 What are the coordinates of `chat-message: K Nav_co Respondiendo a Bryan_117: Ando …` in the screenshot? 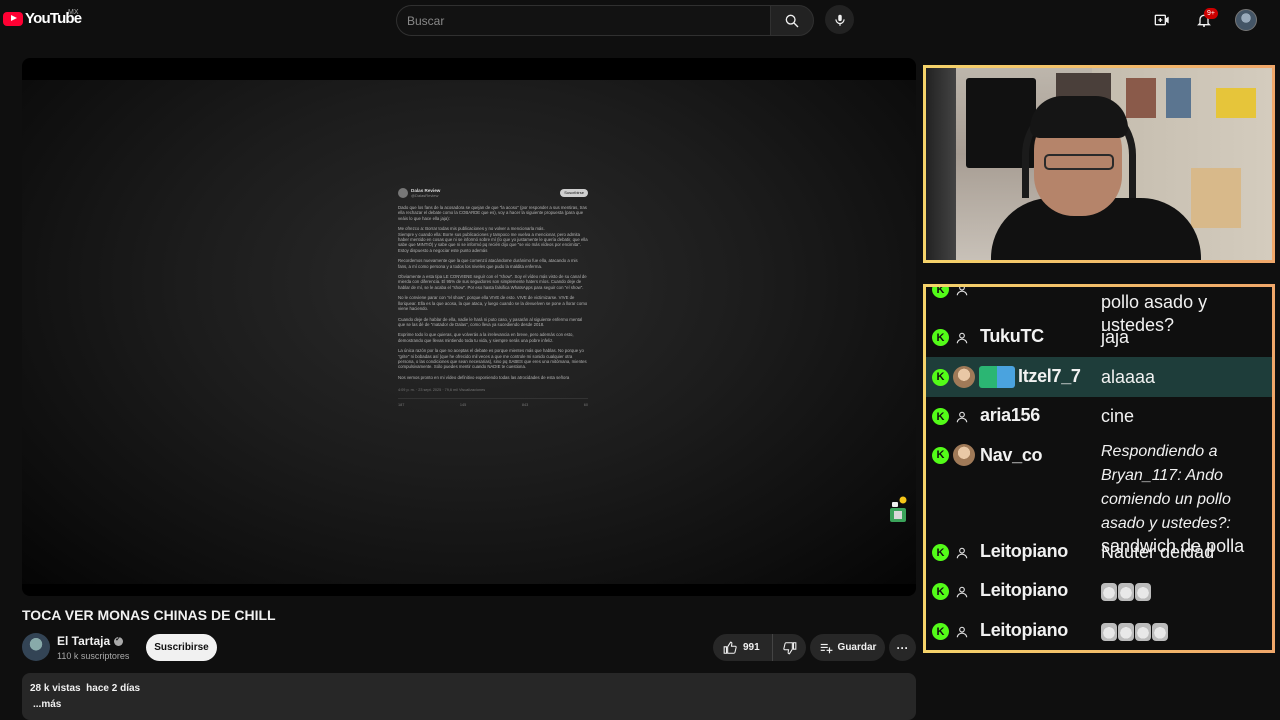 It's located at (1099, 496).